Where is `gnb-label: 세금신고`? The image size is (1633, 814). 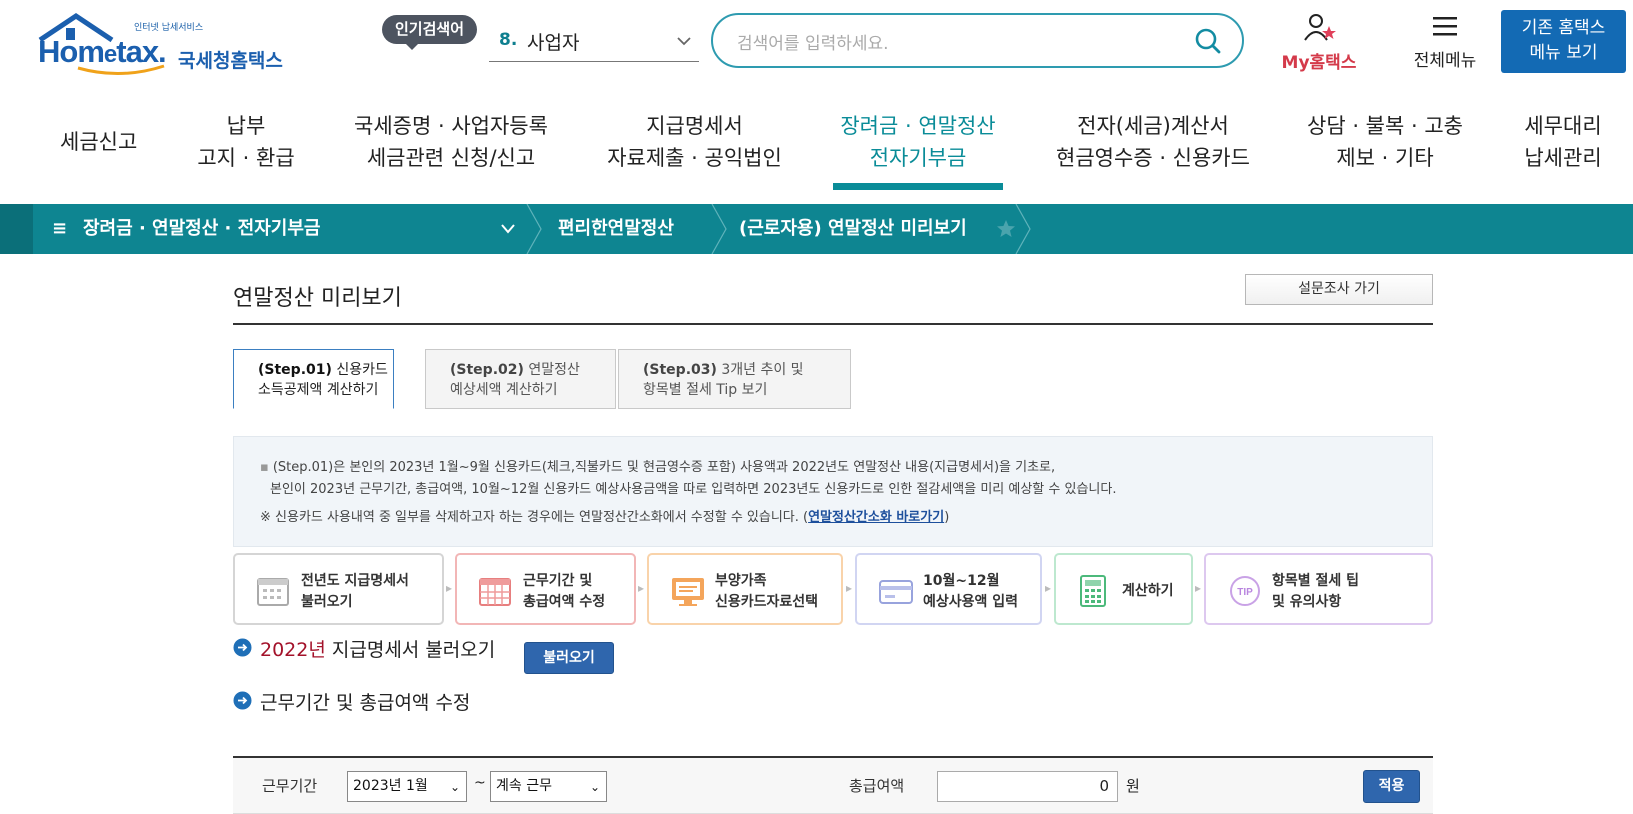
gnb-label: 세금신고 is located at coordinates (99, 142).